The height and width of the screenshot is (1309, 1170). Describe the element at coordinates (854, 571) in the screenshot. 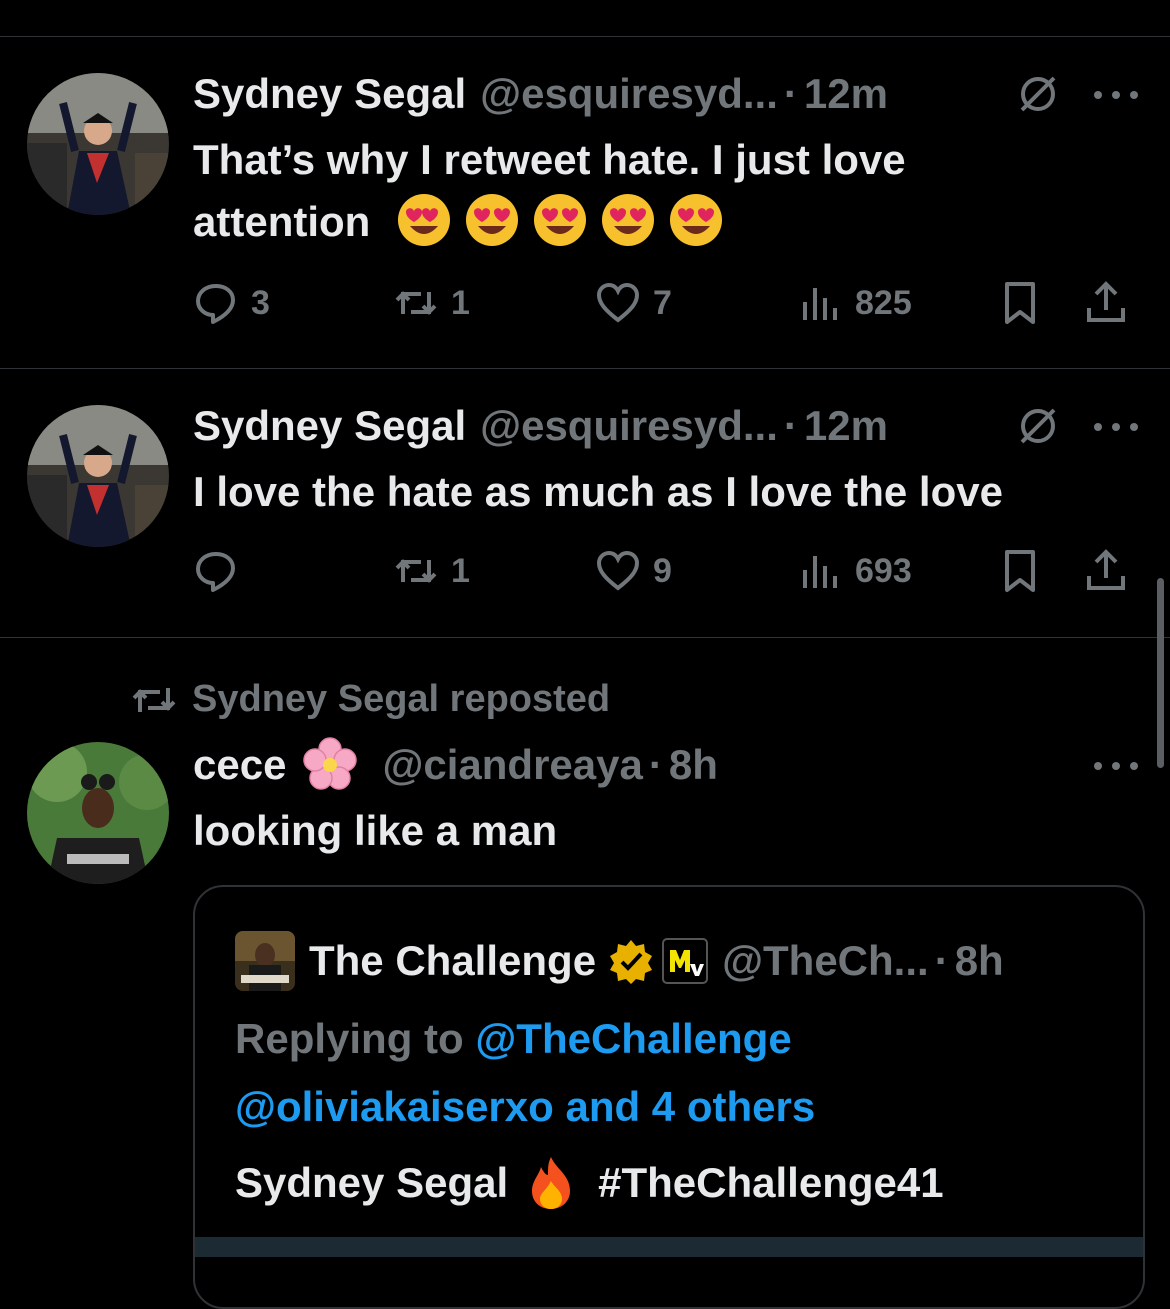

I see `views-button: 693` at that location.